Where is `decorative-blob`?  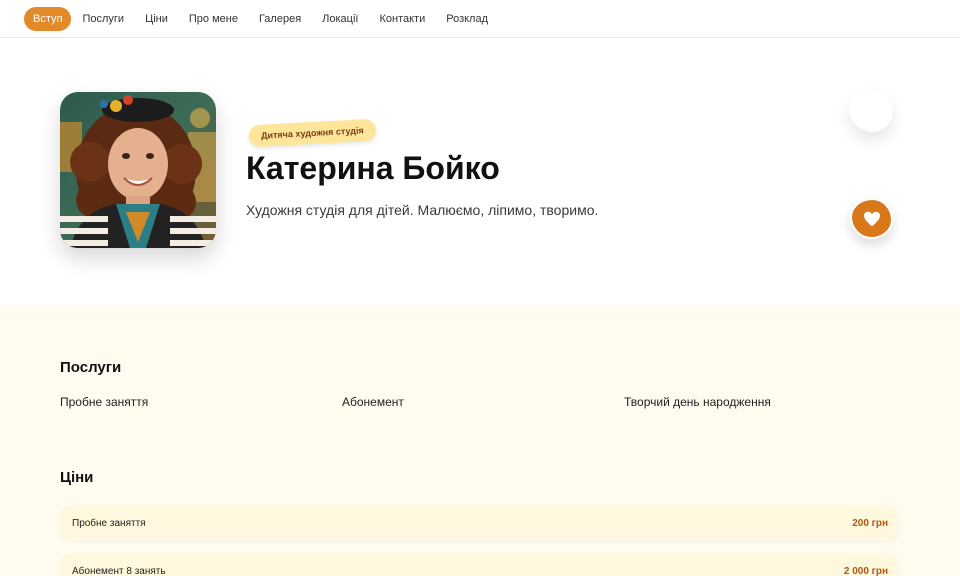
decorative-blob is located at coordinates (871, 111).